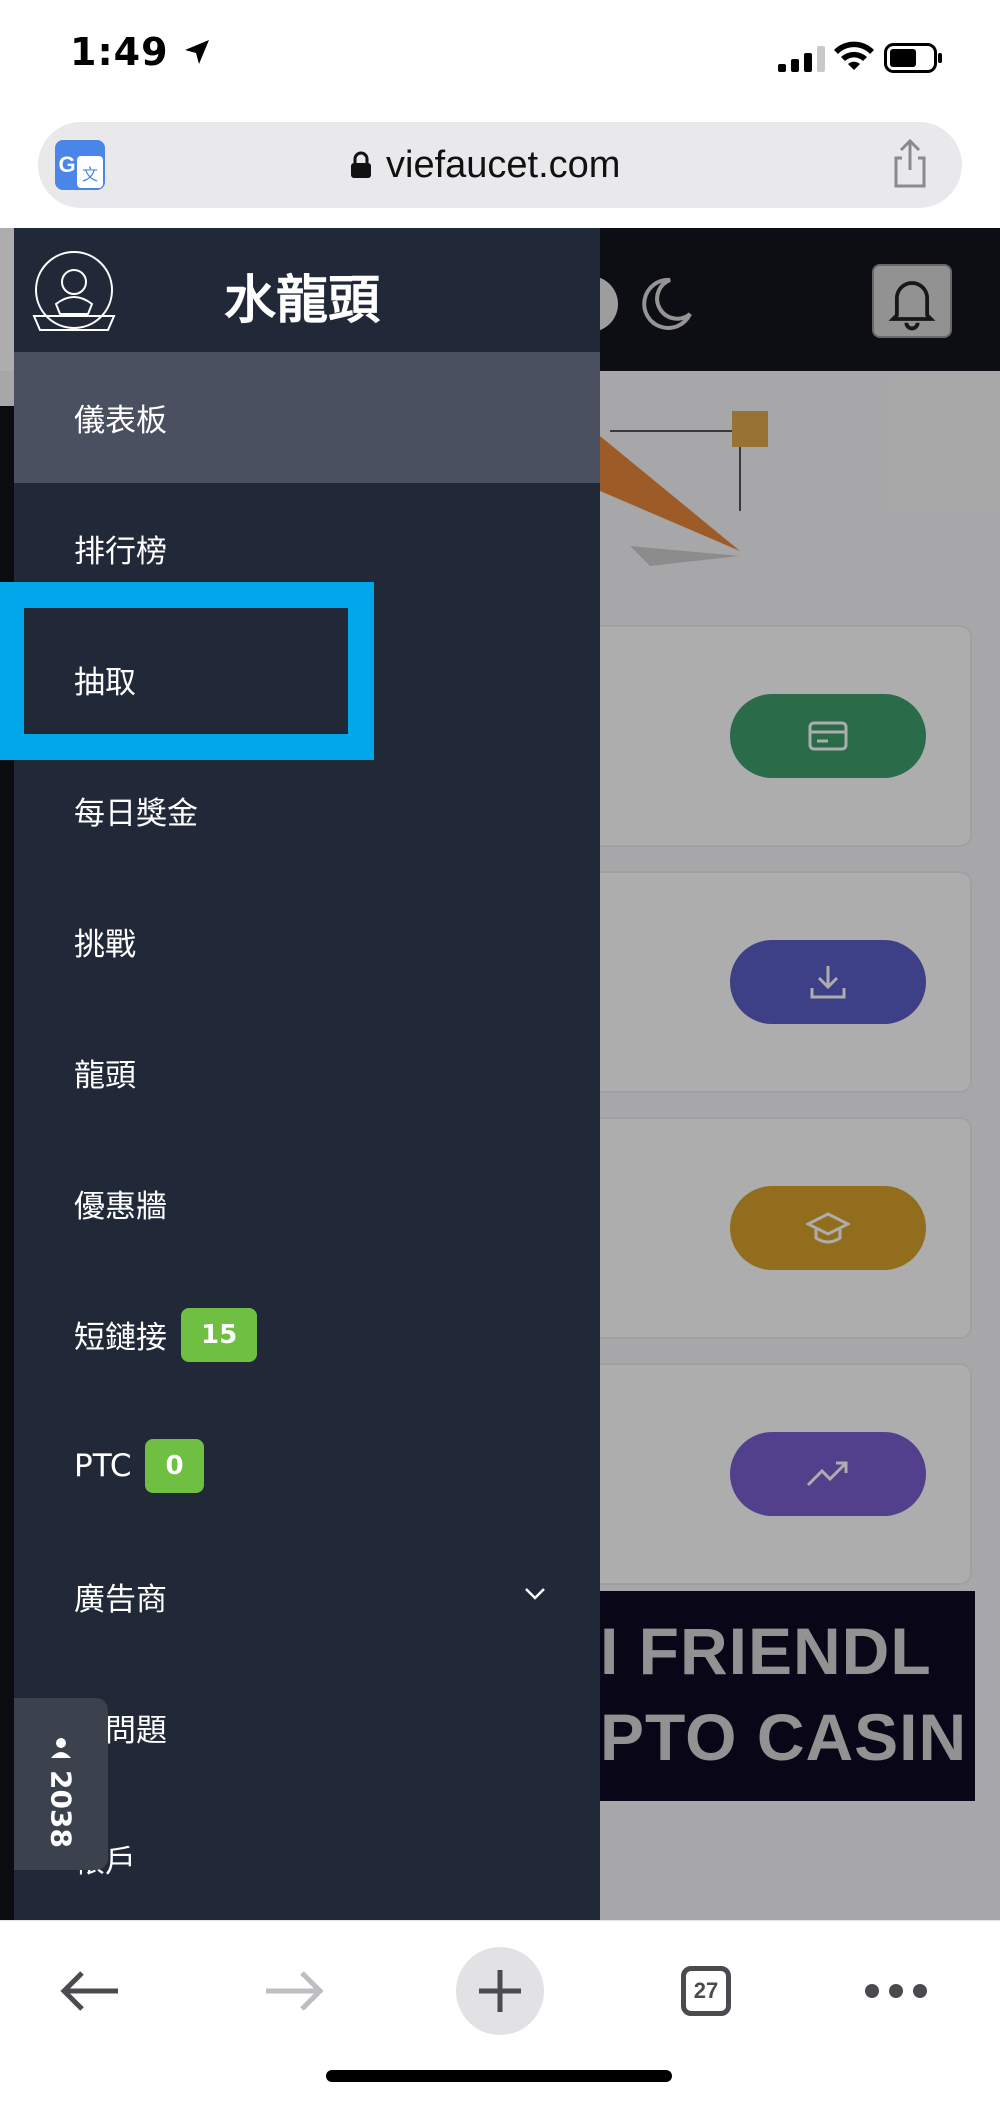  What do you see at coordinates (219, 1334) in the screenshot?
I see `count-badge: 15` at bounding box center [219, 1334].